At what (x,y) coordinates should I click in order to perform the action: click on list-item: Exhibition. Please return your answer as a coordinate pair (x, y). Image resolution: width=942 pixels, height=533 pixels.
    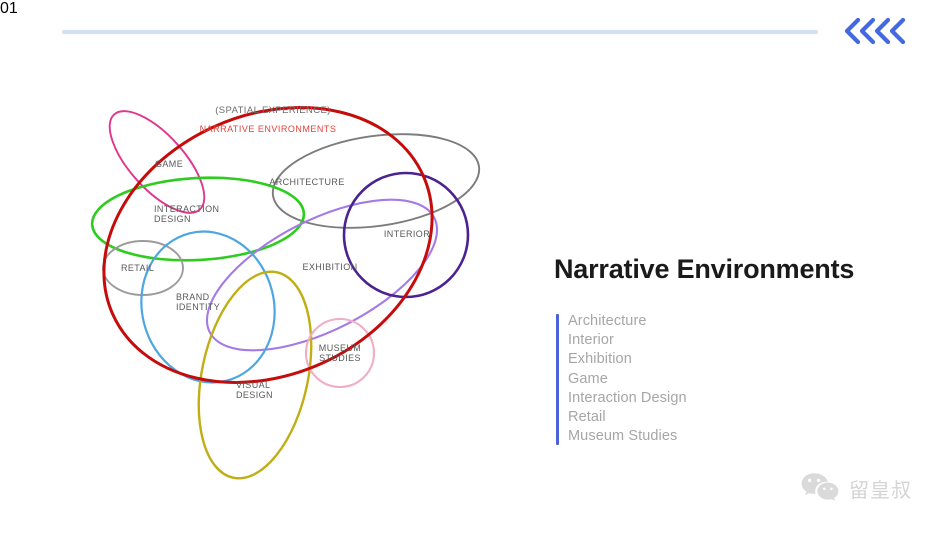
    Looking at the image, I should click on (600, 359).